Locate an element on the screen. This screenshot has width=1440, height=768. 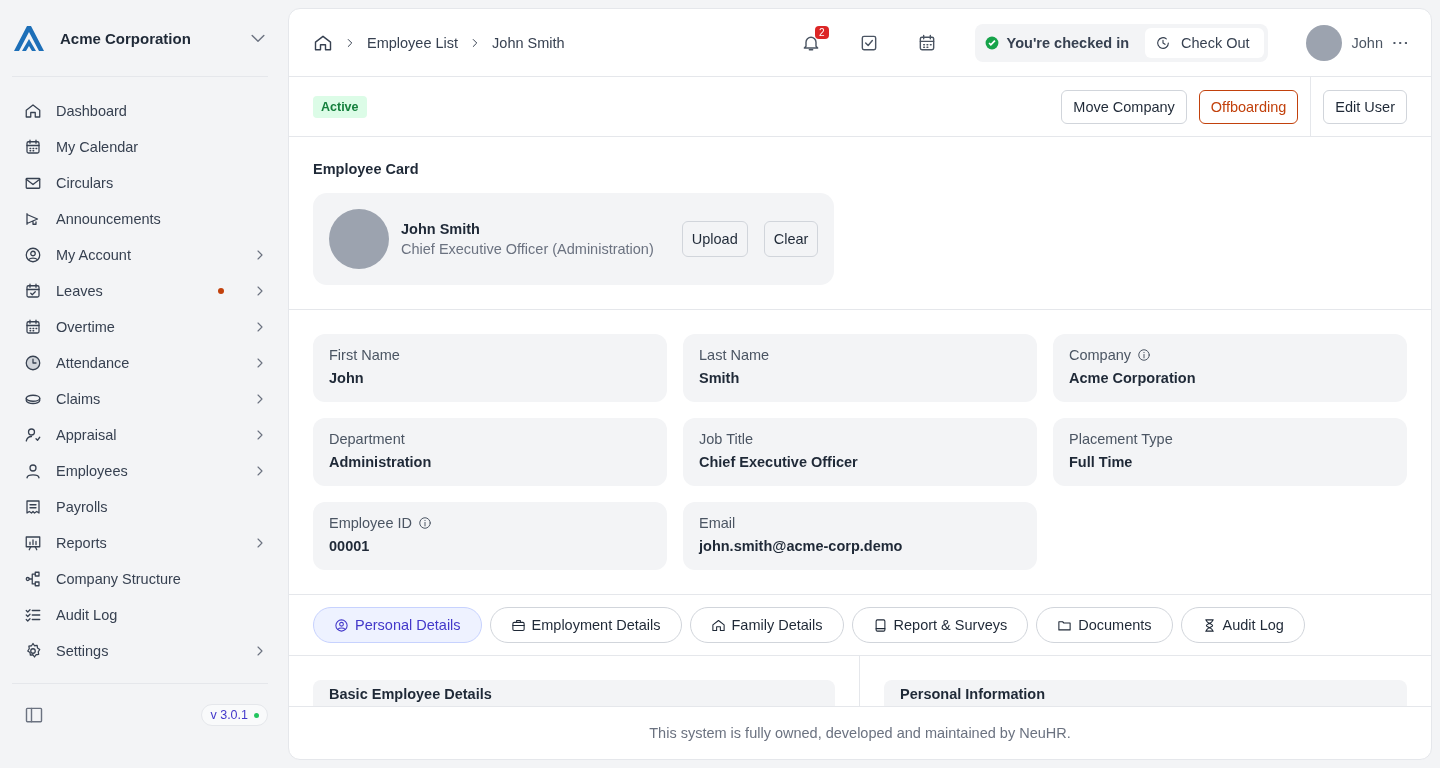
breadcrumb-link: Employee List is located at coordinates (413, 42).